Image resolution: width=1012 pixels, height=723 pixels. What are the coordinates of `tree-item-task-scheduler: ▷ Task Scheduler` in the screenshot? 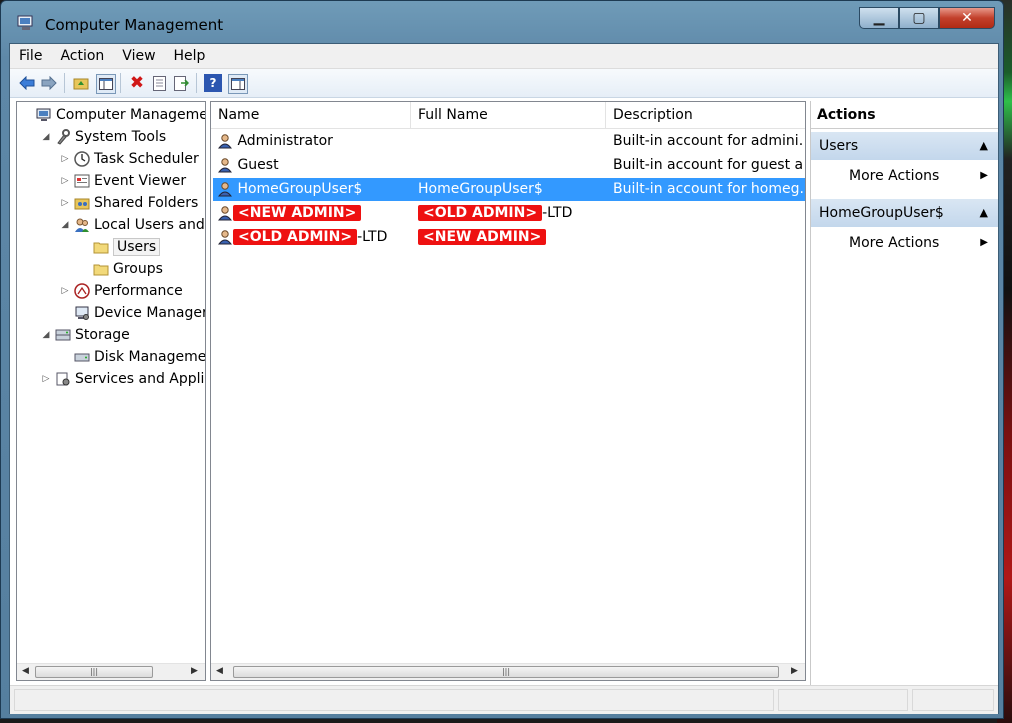 It's located at (129, 159).